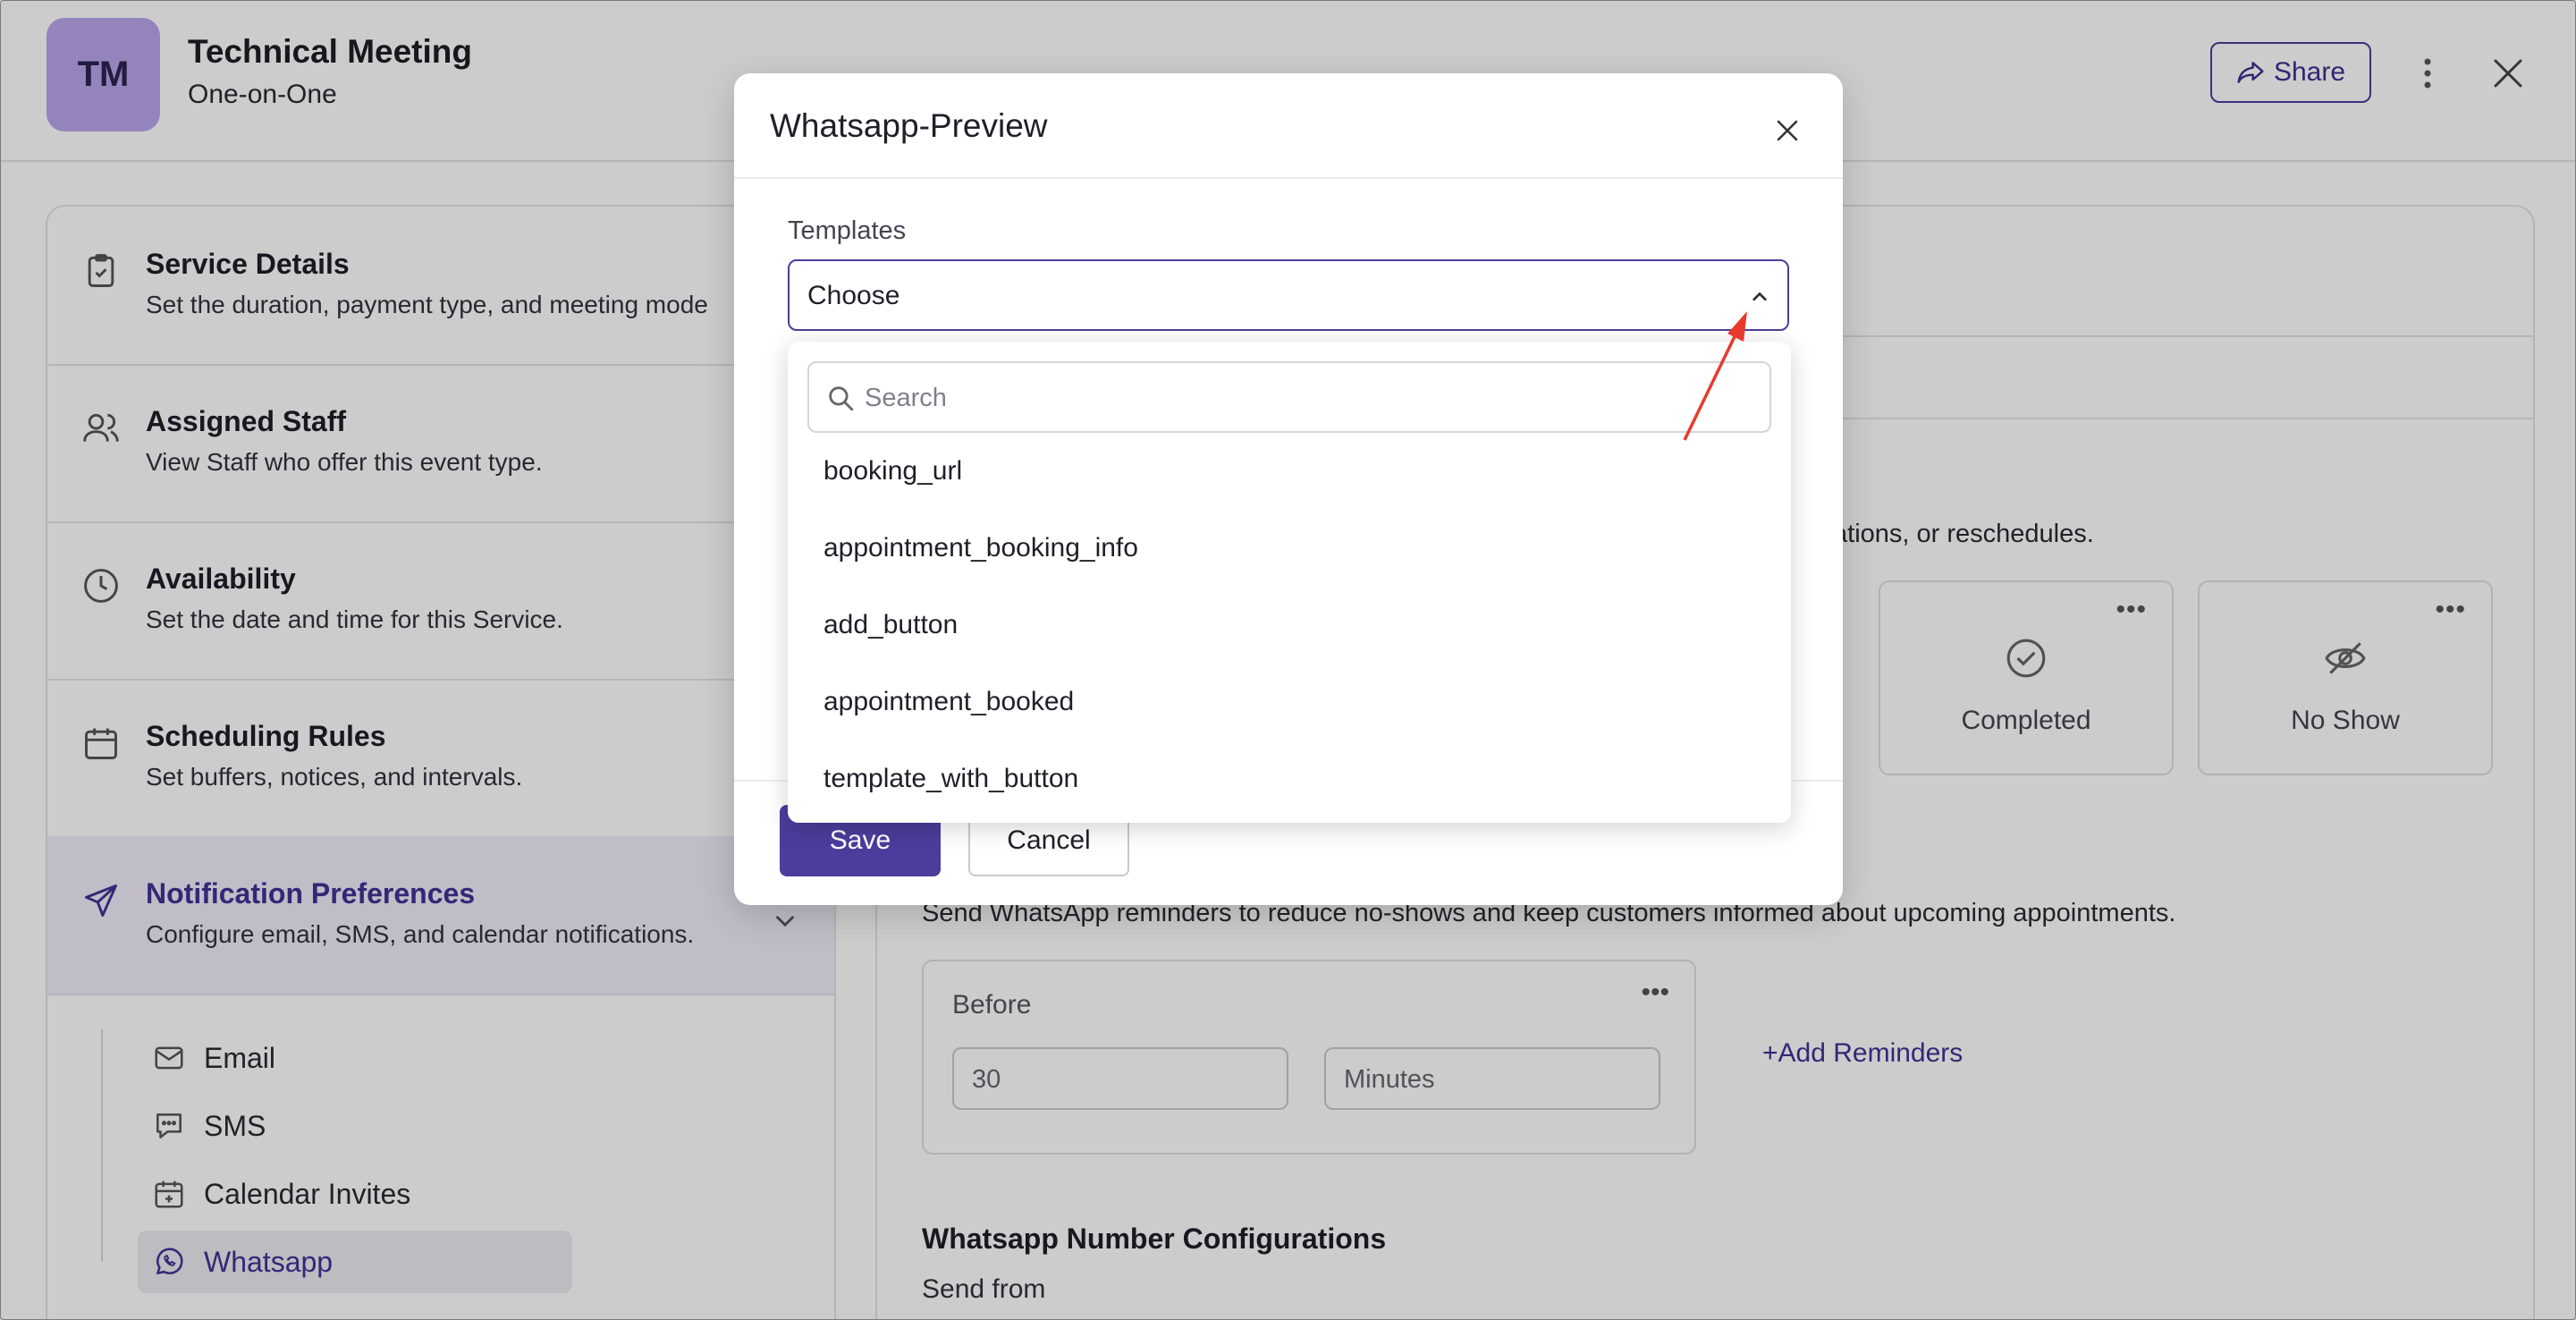 This screenshot has height=1320, width=2576. What do you see at coordinates (980, 548) in the screenshot?
I see `dropdown-option-label: appointment_booking_info` at bounding box center [980, 548].